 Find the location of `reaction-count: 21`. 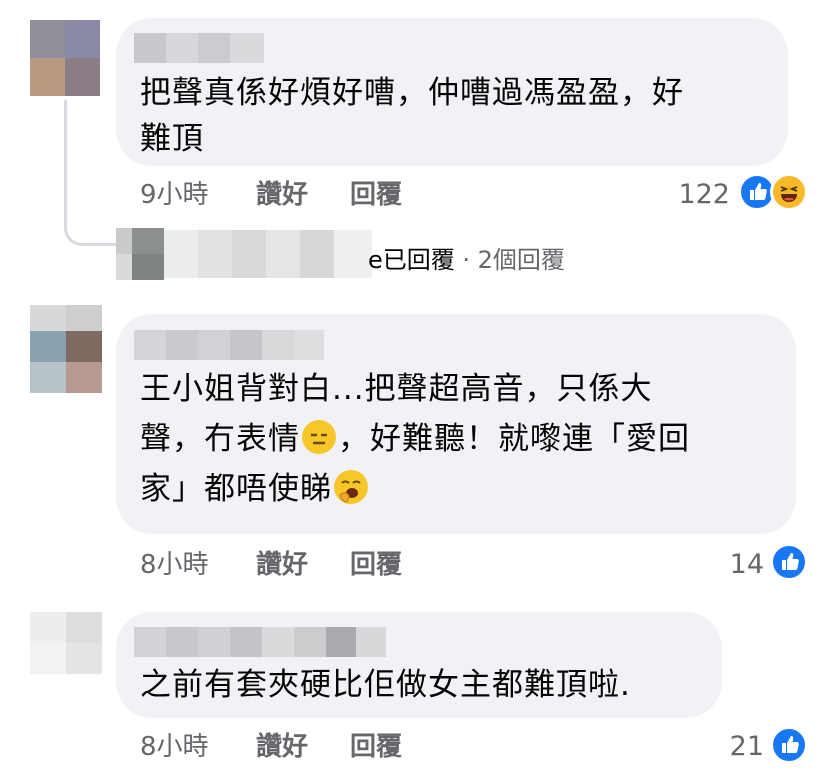

reaction-count: 21 is located at coordinates (722, 747).